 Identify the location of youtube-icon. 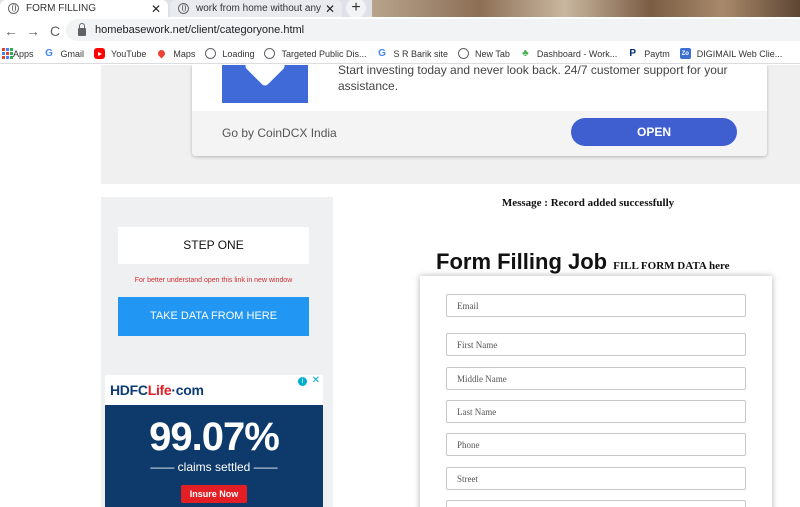
(100, 53).